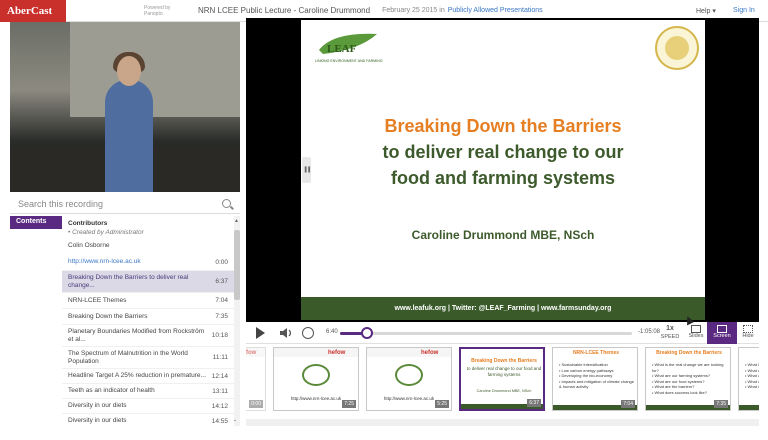  What do you see at coordinates (502, 422) in the screenshot?
I see `thumbnail-scrollbar` at bounding box center [502, 422].